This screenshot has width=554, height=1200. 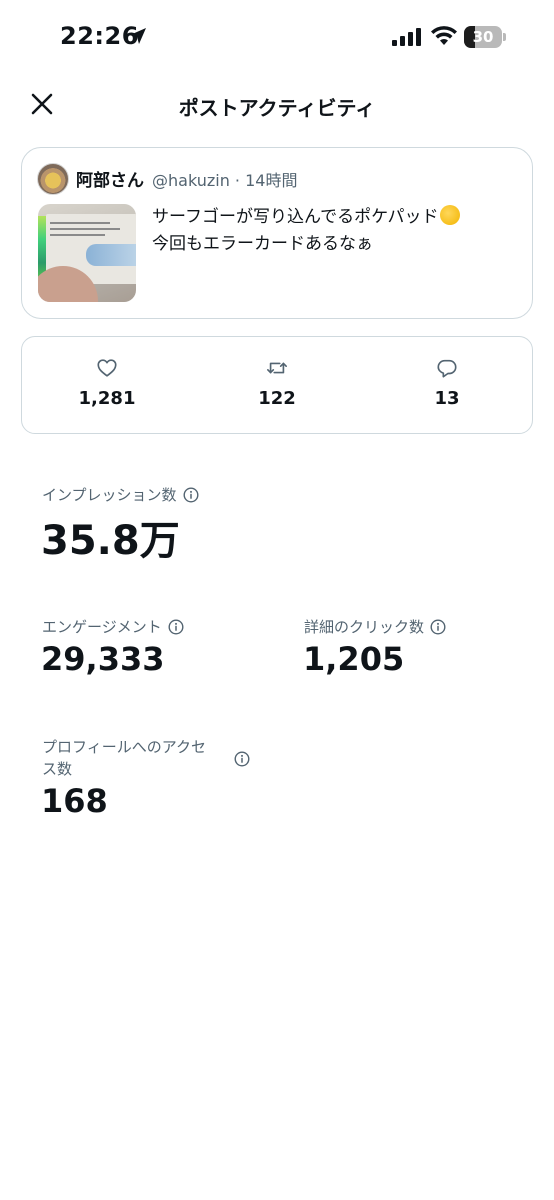 What do you see at coordinates (447, 383) in the screenshot?
I see `replies-stat: 13` at bounding box center [447, 383].